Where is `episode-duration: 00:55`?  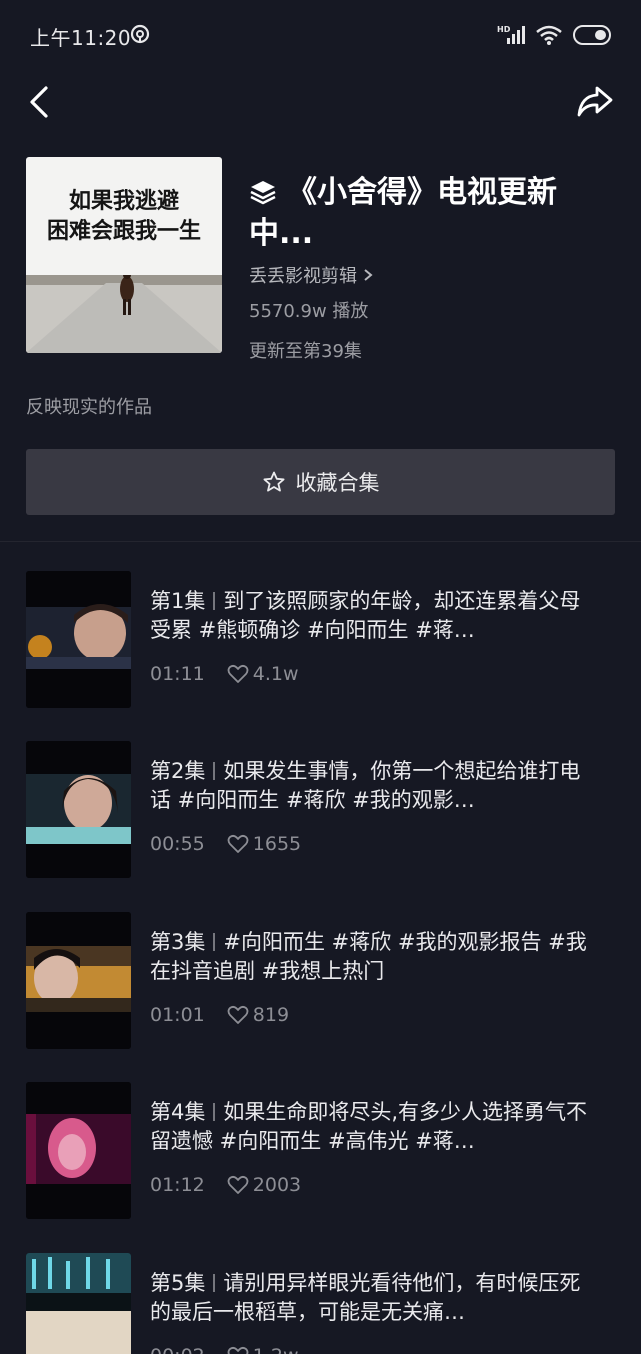
episode-duration: 00:55 is located at coordinates (177, 844).